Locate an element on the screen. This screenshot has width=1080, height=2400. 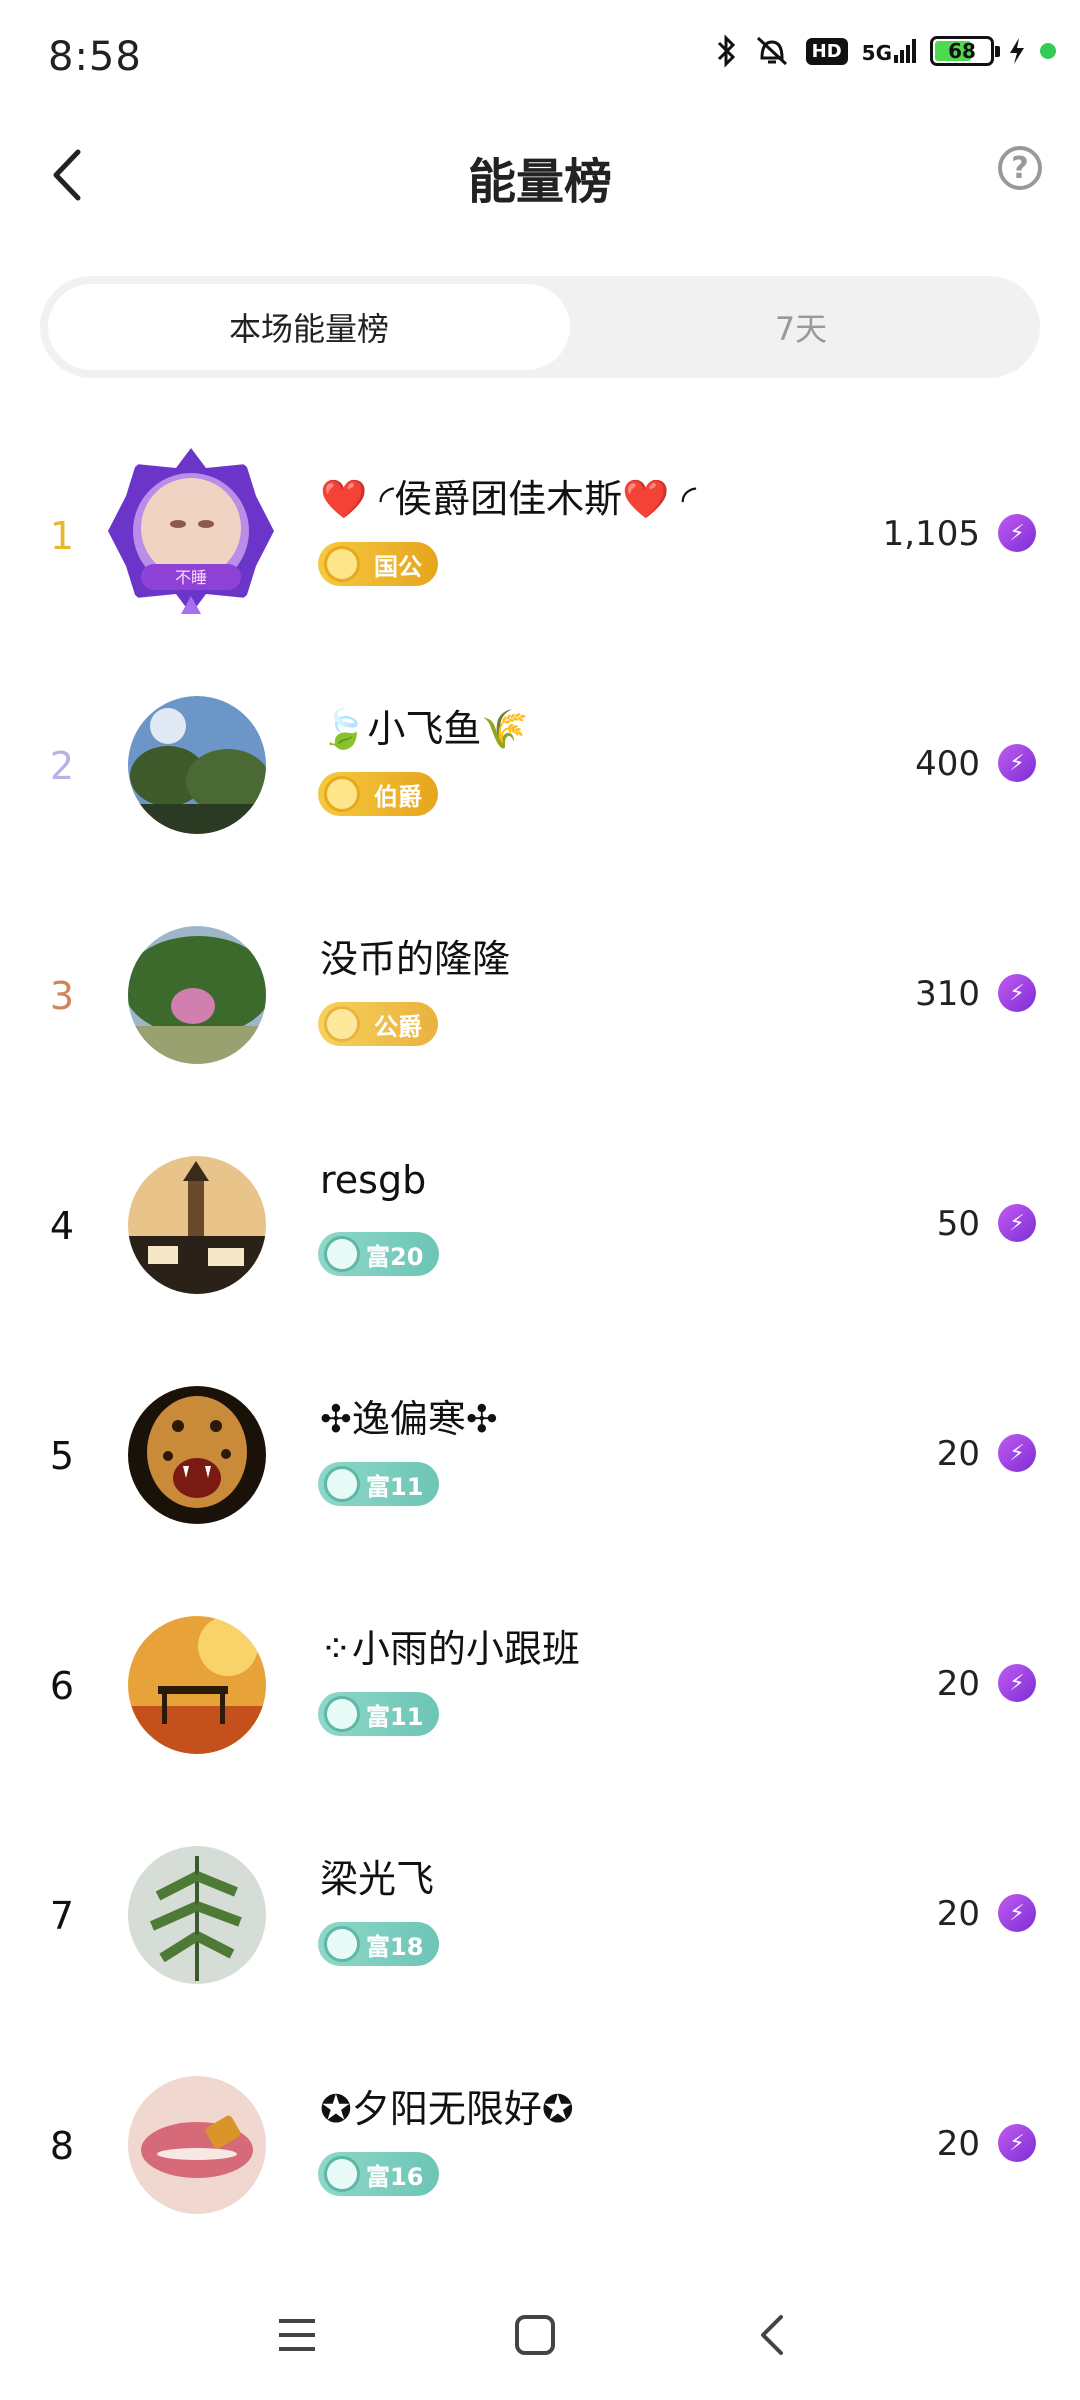
svg-text: 不睡 is located at coordinates (191, 577).